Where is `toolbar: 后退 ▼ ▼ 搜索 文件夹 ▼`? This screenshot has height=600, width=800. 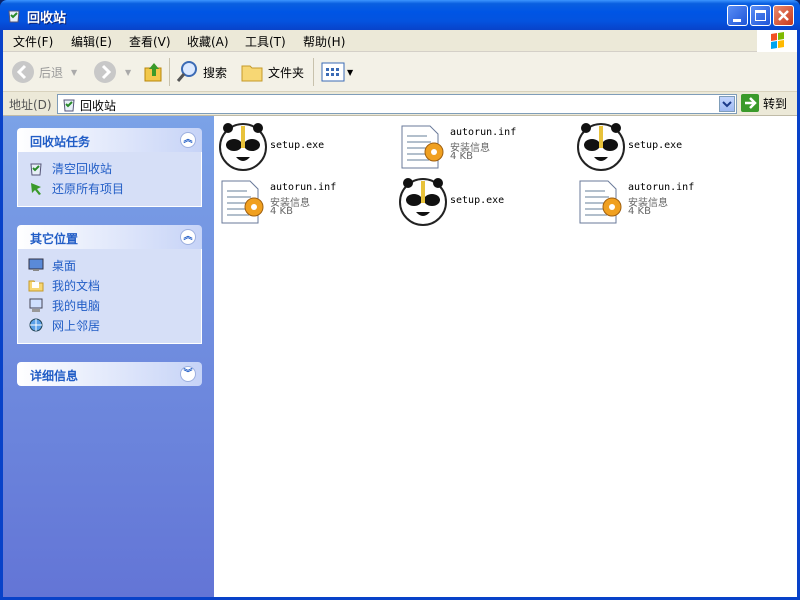
toolbar: 后退 ▼ ▼ 搜索 文件夹 ▼ is located at coordinates (400, 72).